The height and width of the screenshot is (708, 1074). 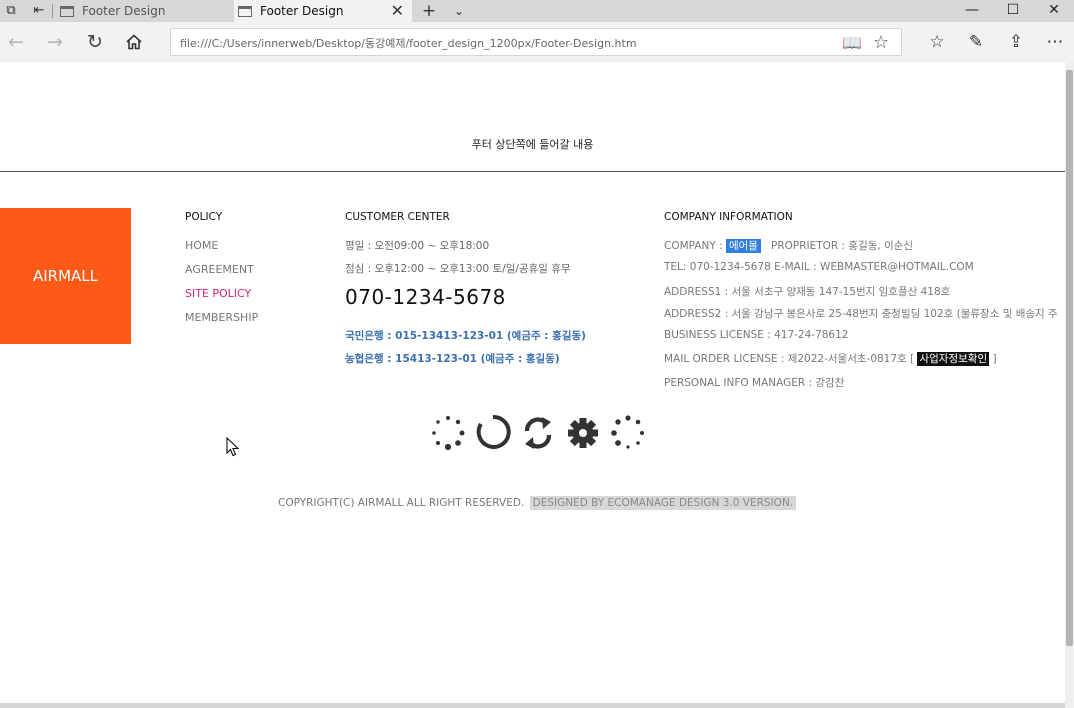 I want to click on phone-number: 070-1234-5678, so click(x=425, y=297).